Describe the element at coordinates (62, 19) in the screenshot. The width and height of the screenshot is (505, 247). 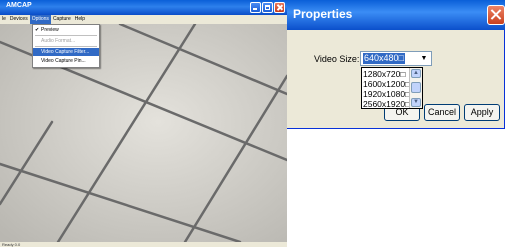
I see `menu-capture: Capture` at that location.